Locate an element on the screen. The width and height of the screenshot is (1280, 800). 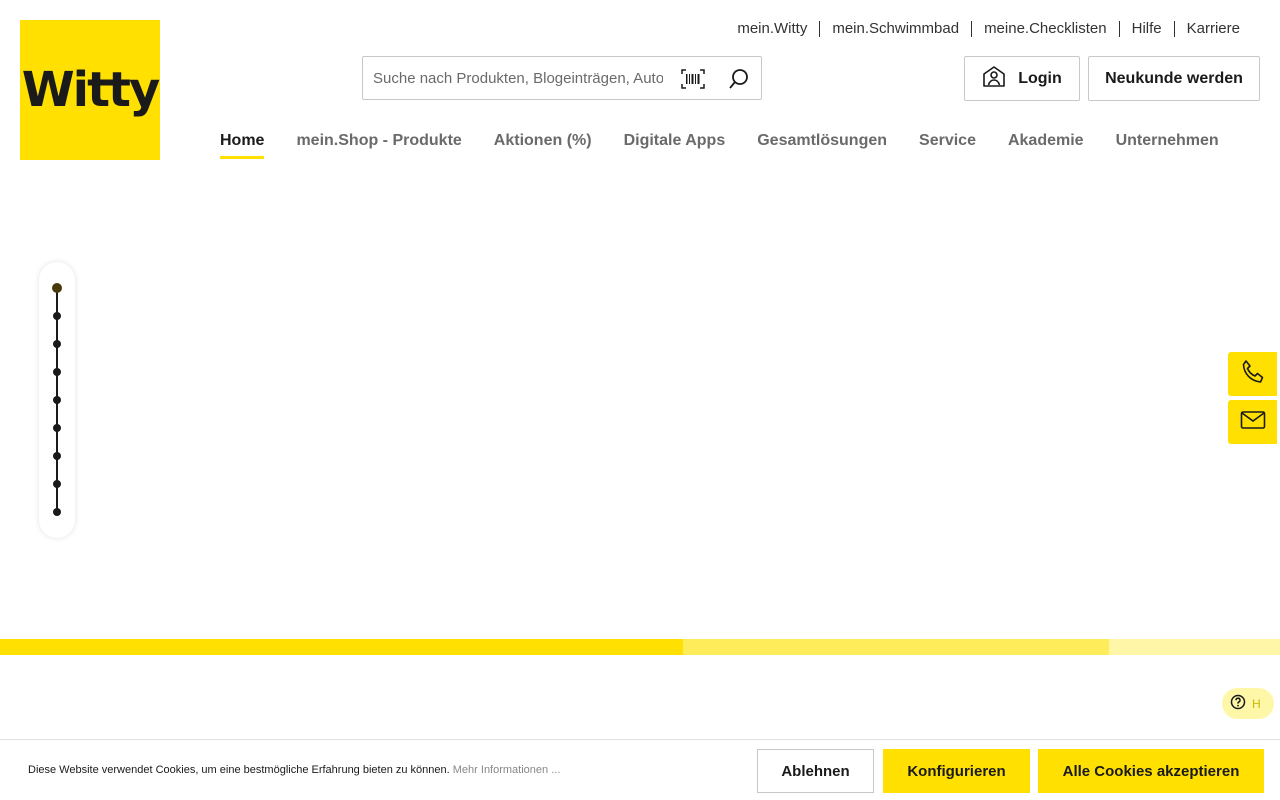
mail-icon is located at coordinates (1253, 422).